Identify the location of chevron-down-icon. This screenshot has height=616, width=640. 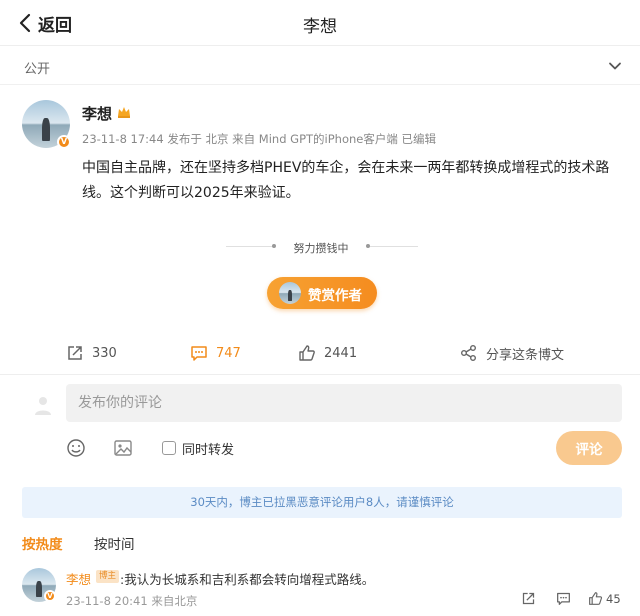
(615, 66).